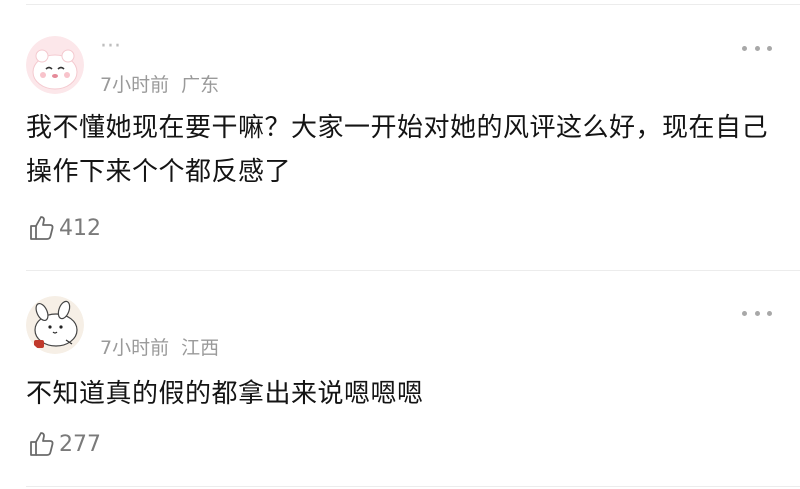  Describe the element at coordinates (397, 150) in the screenshot. I see `comment-text: 我不懂她现在要干嘛？大家一开始对她的风评这么好，现在自己操作下来个个都反感了` at that location.